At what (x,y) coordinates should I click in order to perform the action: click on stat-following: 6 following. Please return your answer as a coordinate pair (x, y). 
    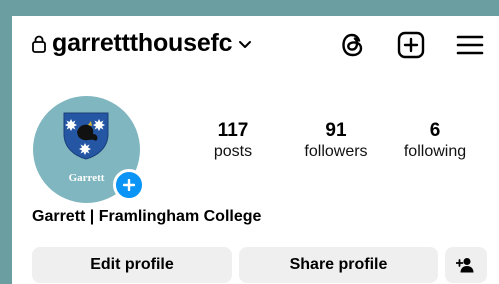
    Looking at the image, I should click on (435, 141).